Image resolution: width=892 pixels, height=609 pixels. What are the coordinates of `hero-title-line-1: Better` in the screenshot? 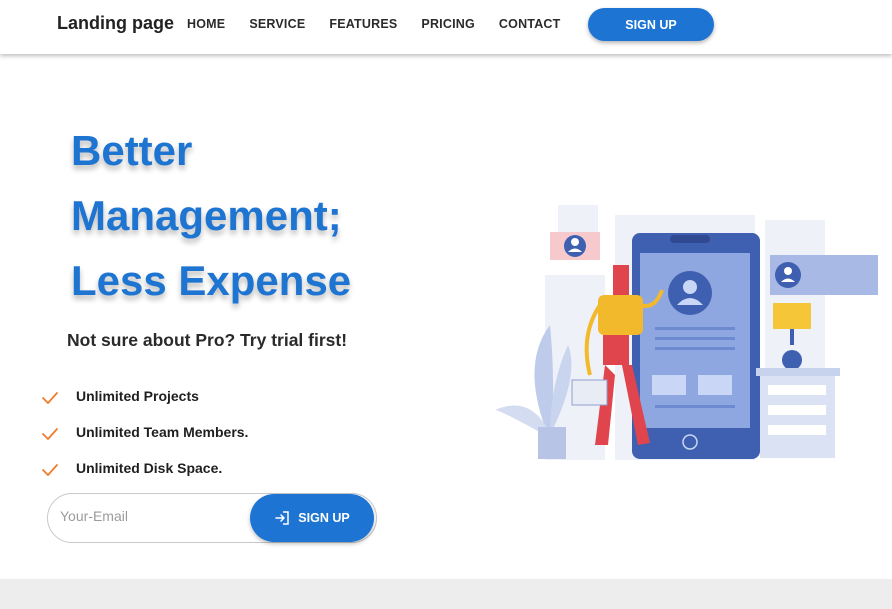 It's located at (132, 150).